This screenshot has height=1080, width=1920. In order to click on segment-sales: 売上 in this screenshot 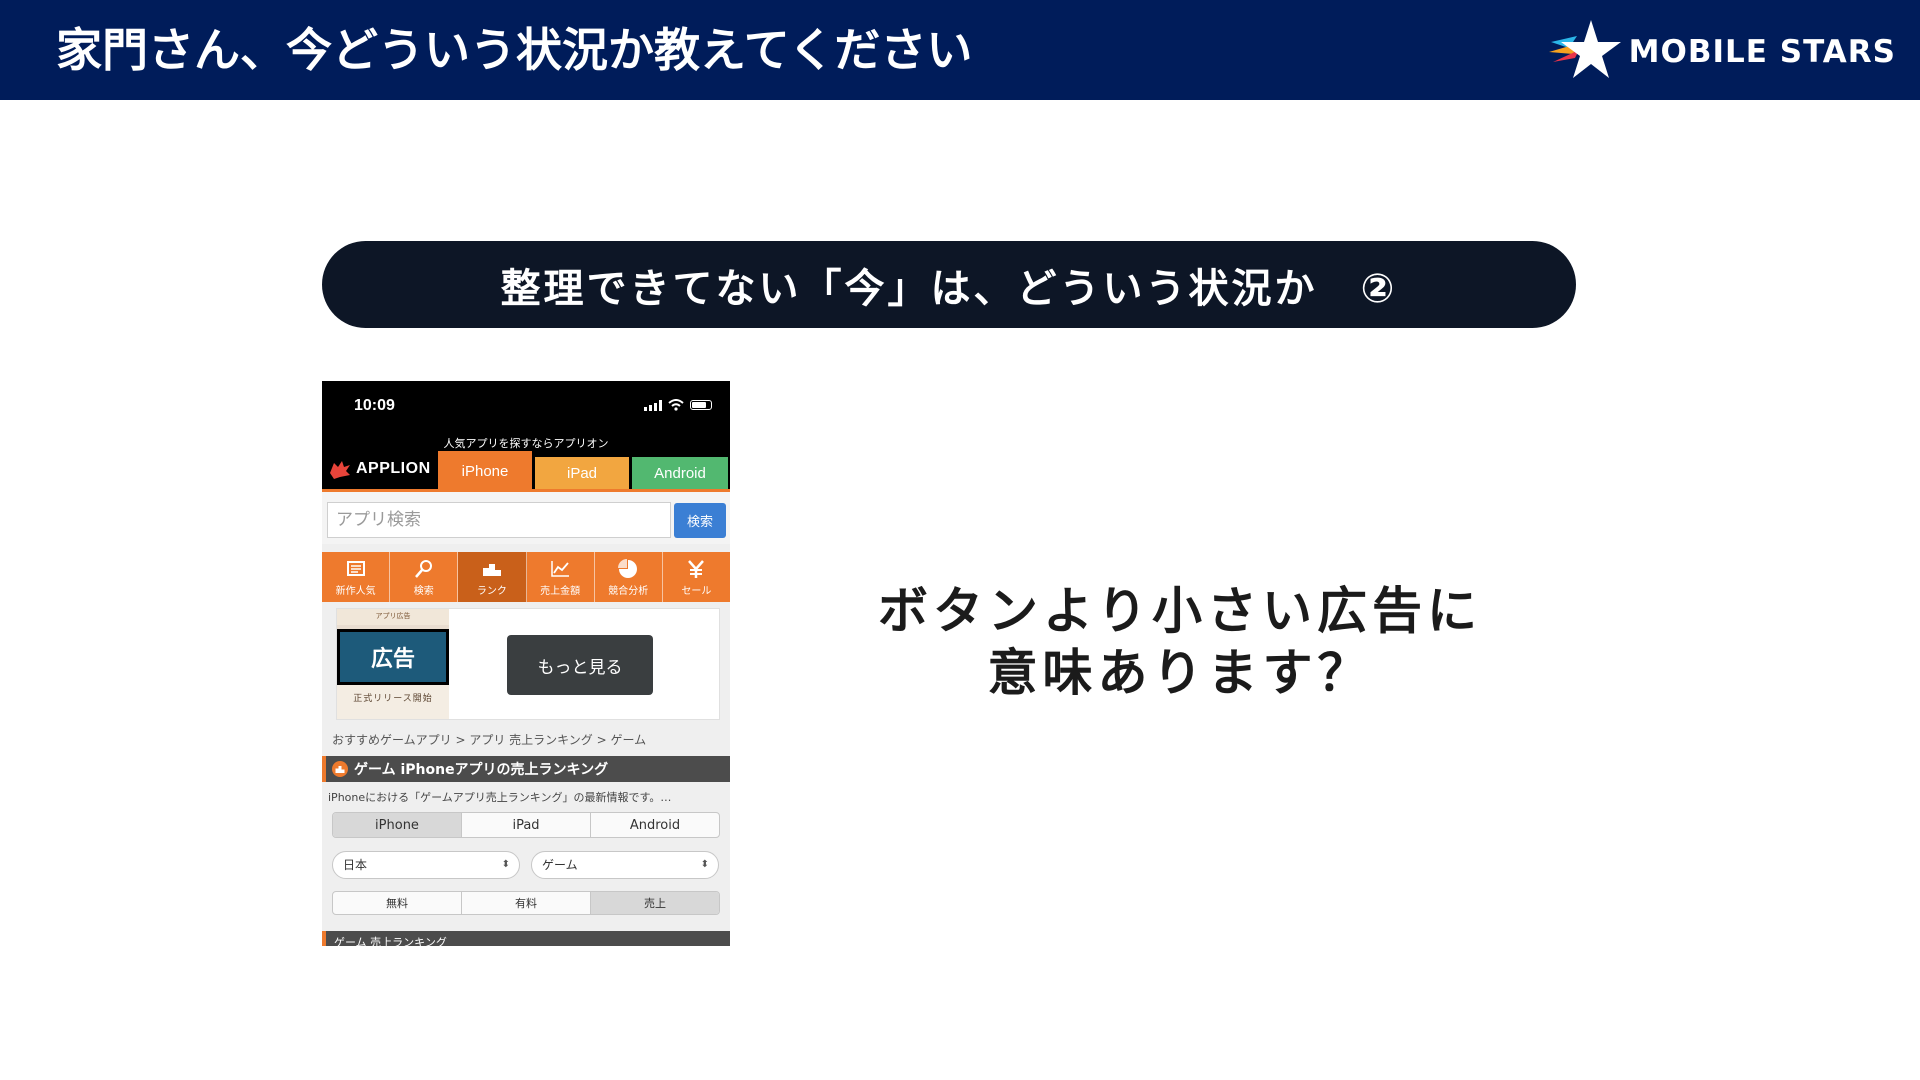, I will do `click(655, 903)`.